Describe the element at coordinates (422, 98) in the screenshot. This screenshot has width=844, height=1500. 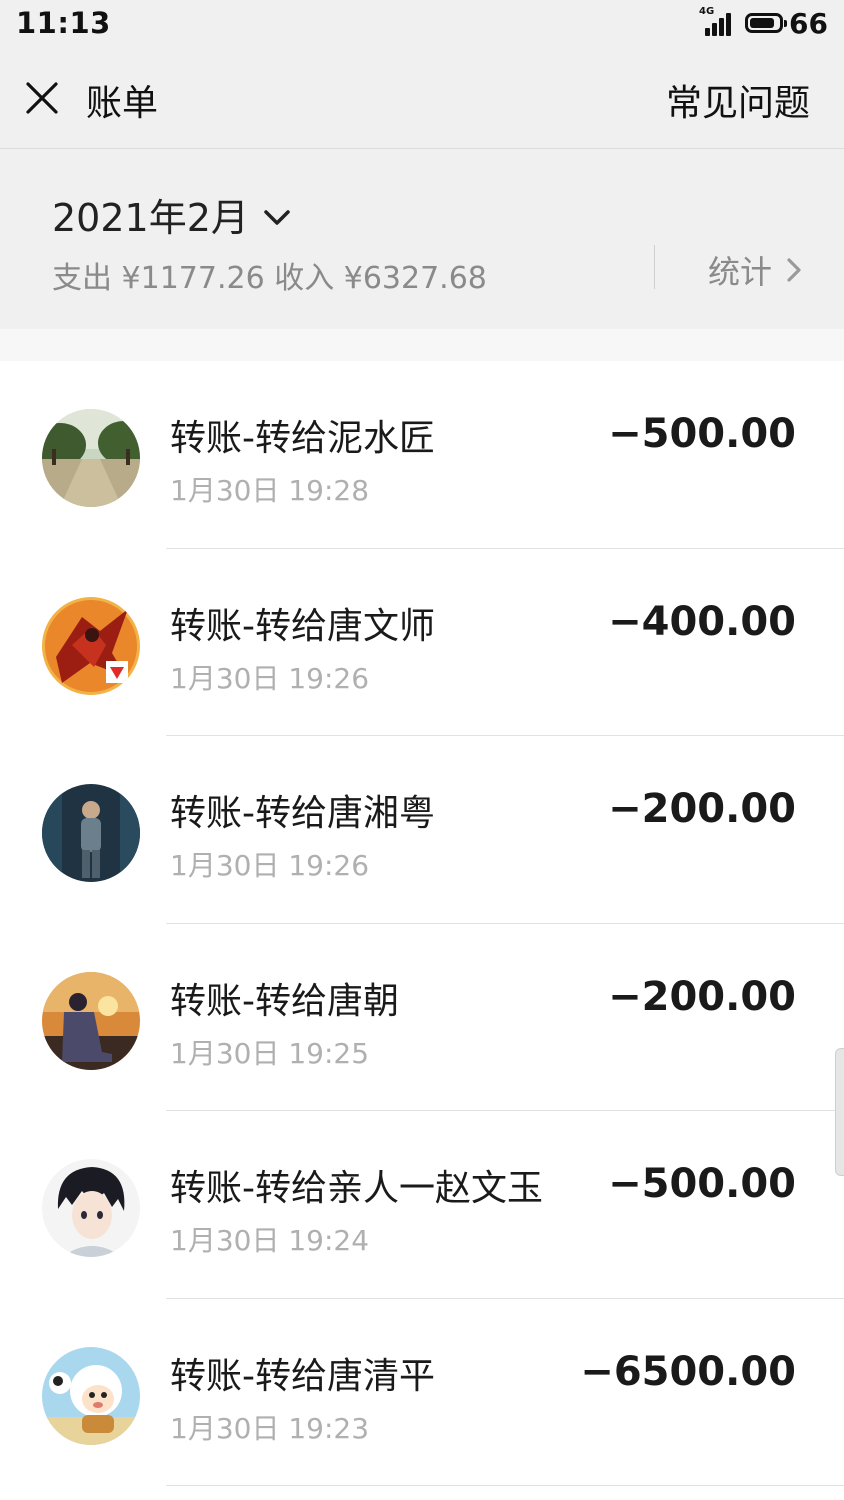
I see `nav-bar: 账单 常见问题` at that location.